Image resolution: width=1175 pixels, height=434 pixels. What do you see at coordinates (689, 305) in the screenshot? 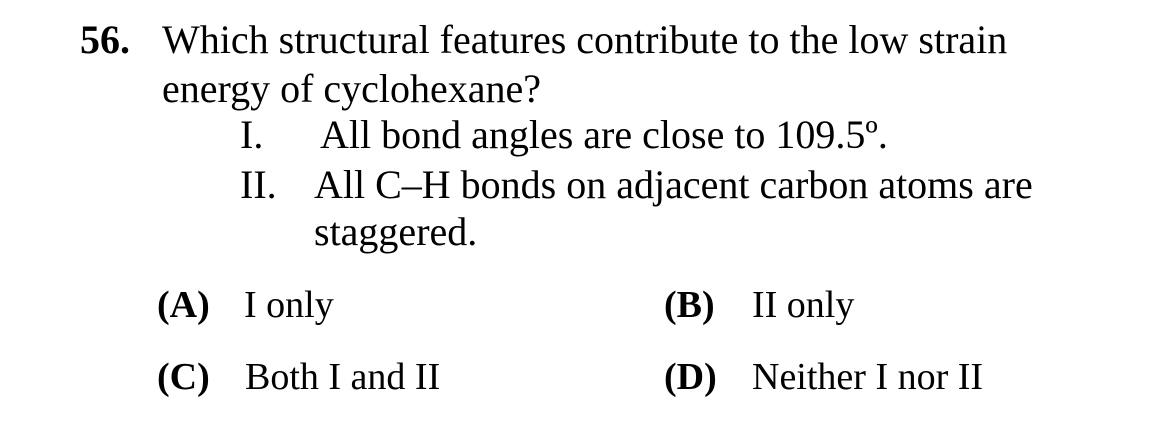
I see `choice-label: (B)` at bounding box center [689, 305].